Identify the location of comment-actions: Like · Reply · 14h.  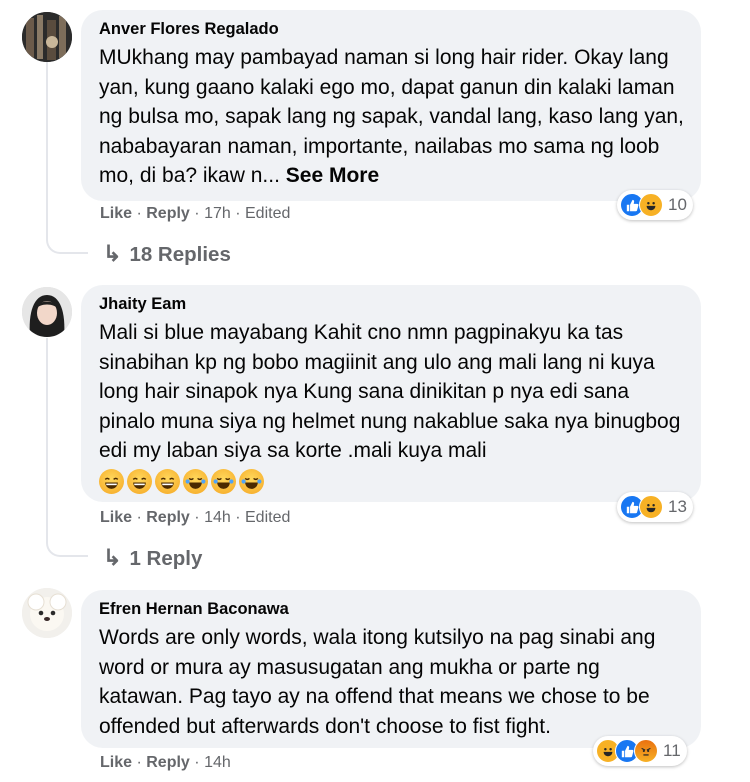
(165, 763).